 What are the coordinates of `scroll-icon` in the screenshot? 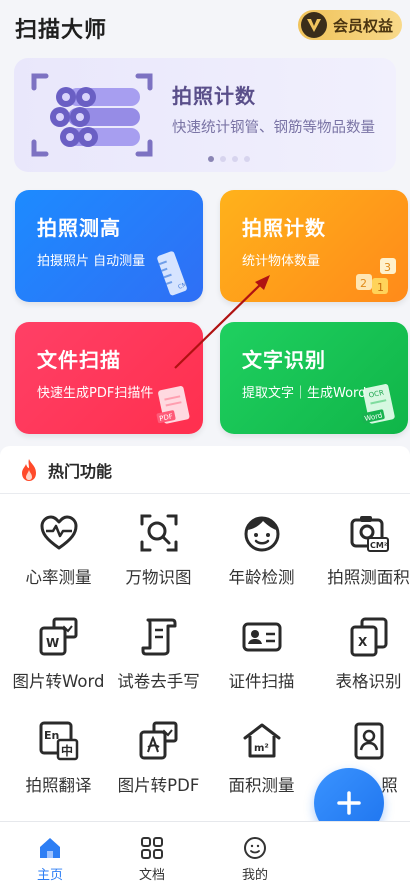 It's located at (158, 637).